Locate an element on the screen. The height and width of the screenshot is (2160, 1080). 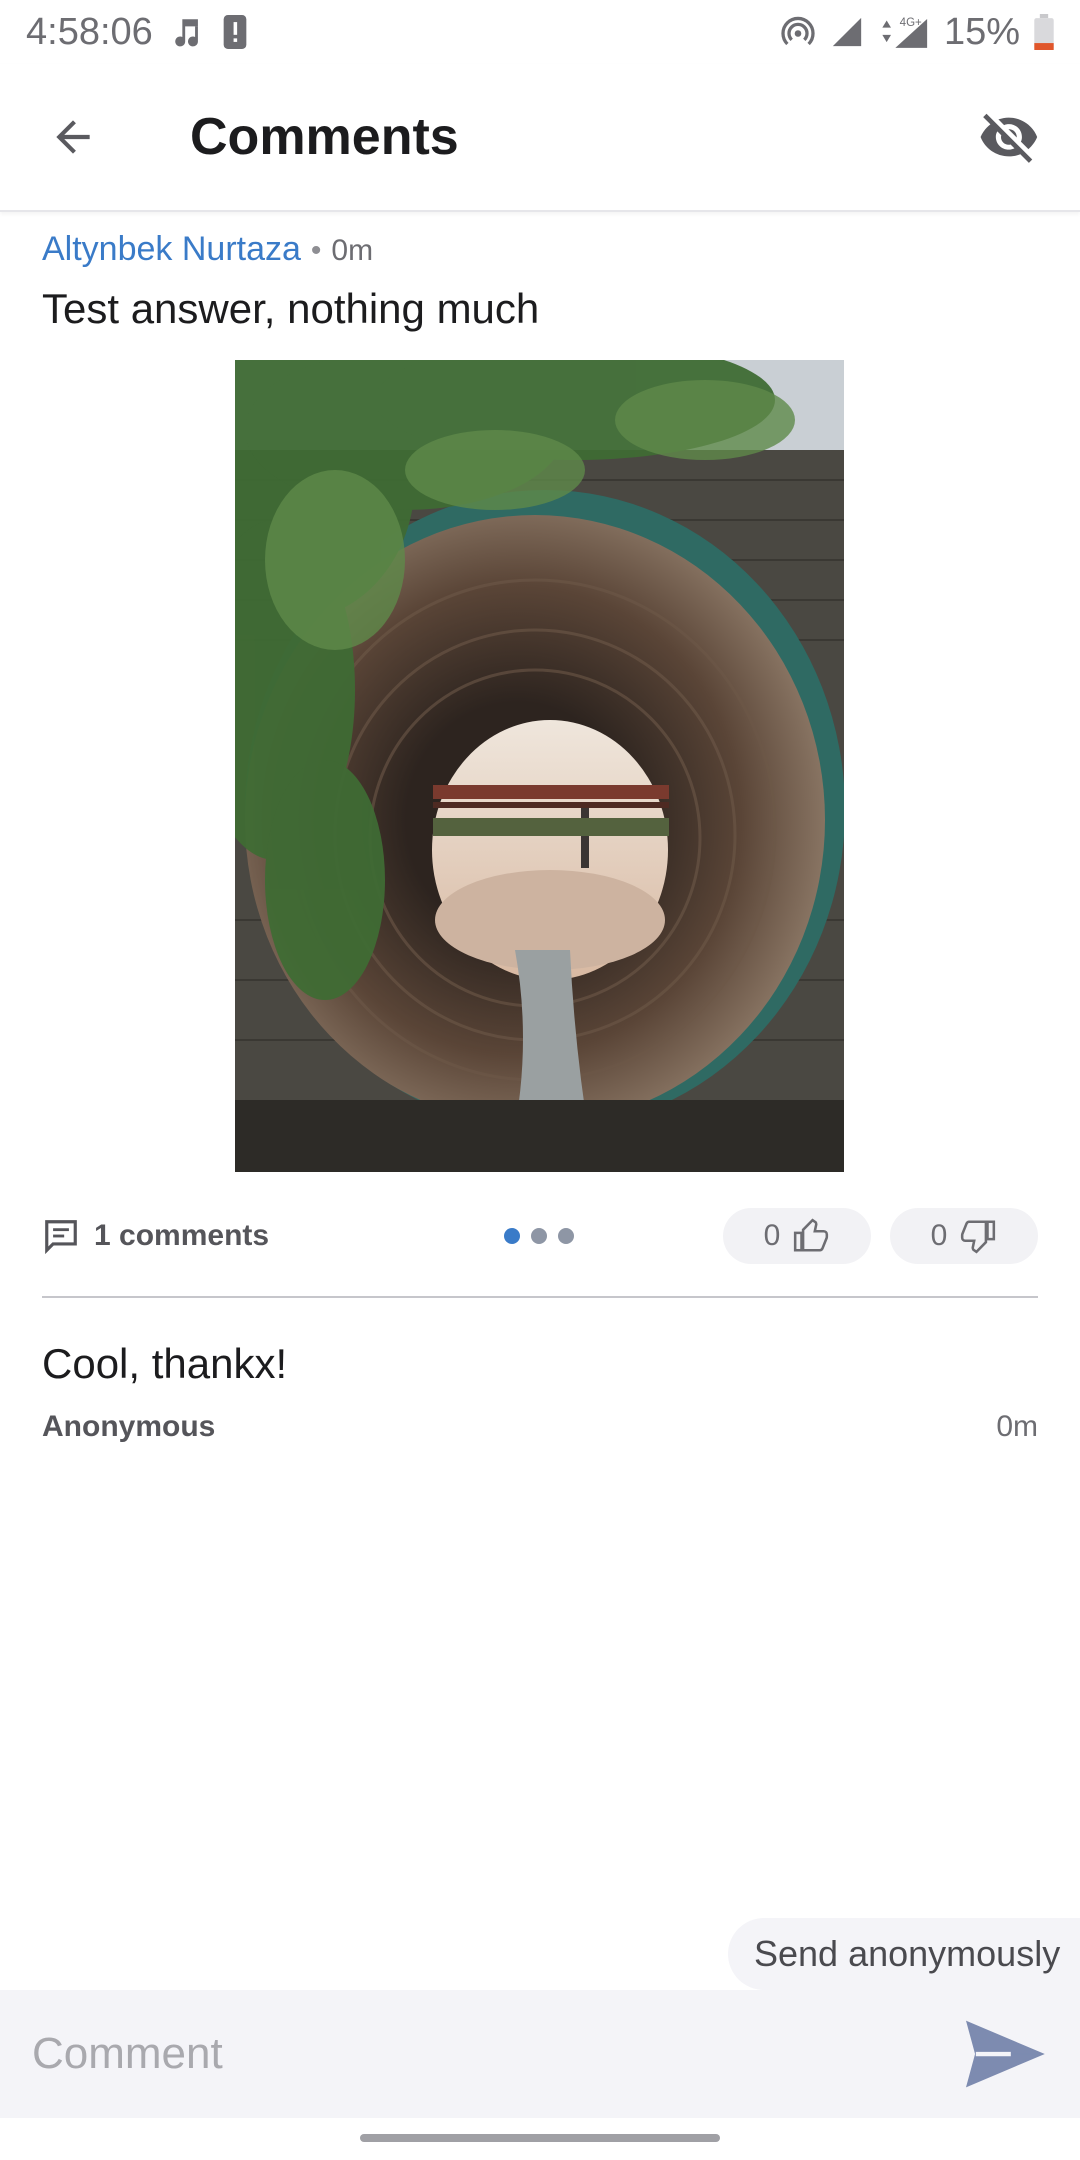
alert-icon is located at coordinates (235, 32).